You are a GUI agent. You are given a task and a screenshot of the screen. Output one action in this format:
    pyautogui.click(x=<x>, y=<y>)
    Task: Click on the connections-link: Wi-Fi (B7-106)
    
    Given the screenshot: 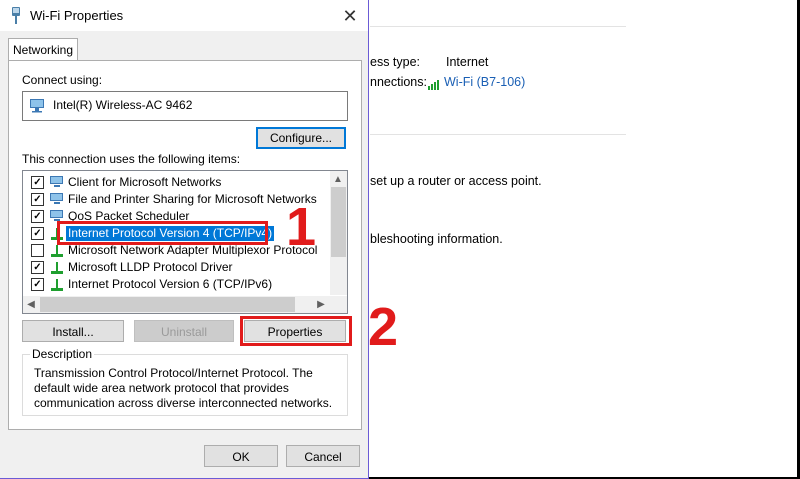 What is the action you would take?
    pyautogui.click(x=476, y=82)
    